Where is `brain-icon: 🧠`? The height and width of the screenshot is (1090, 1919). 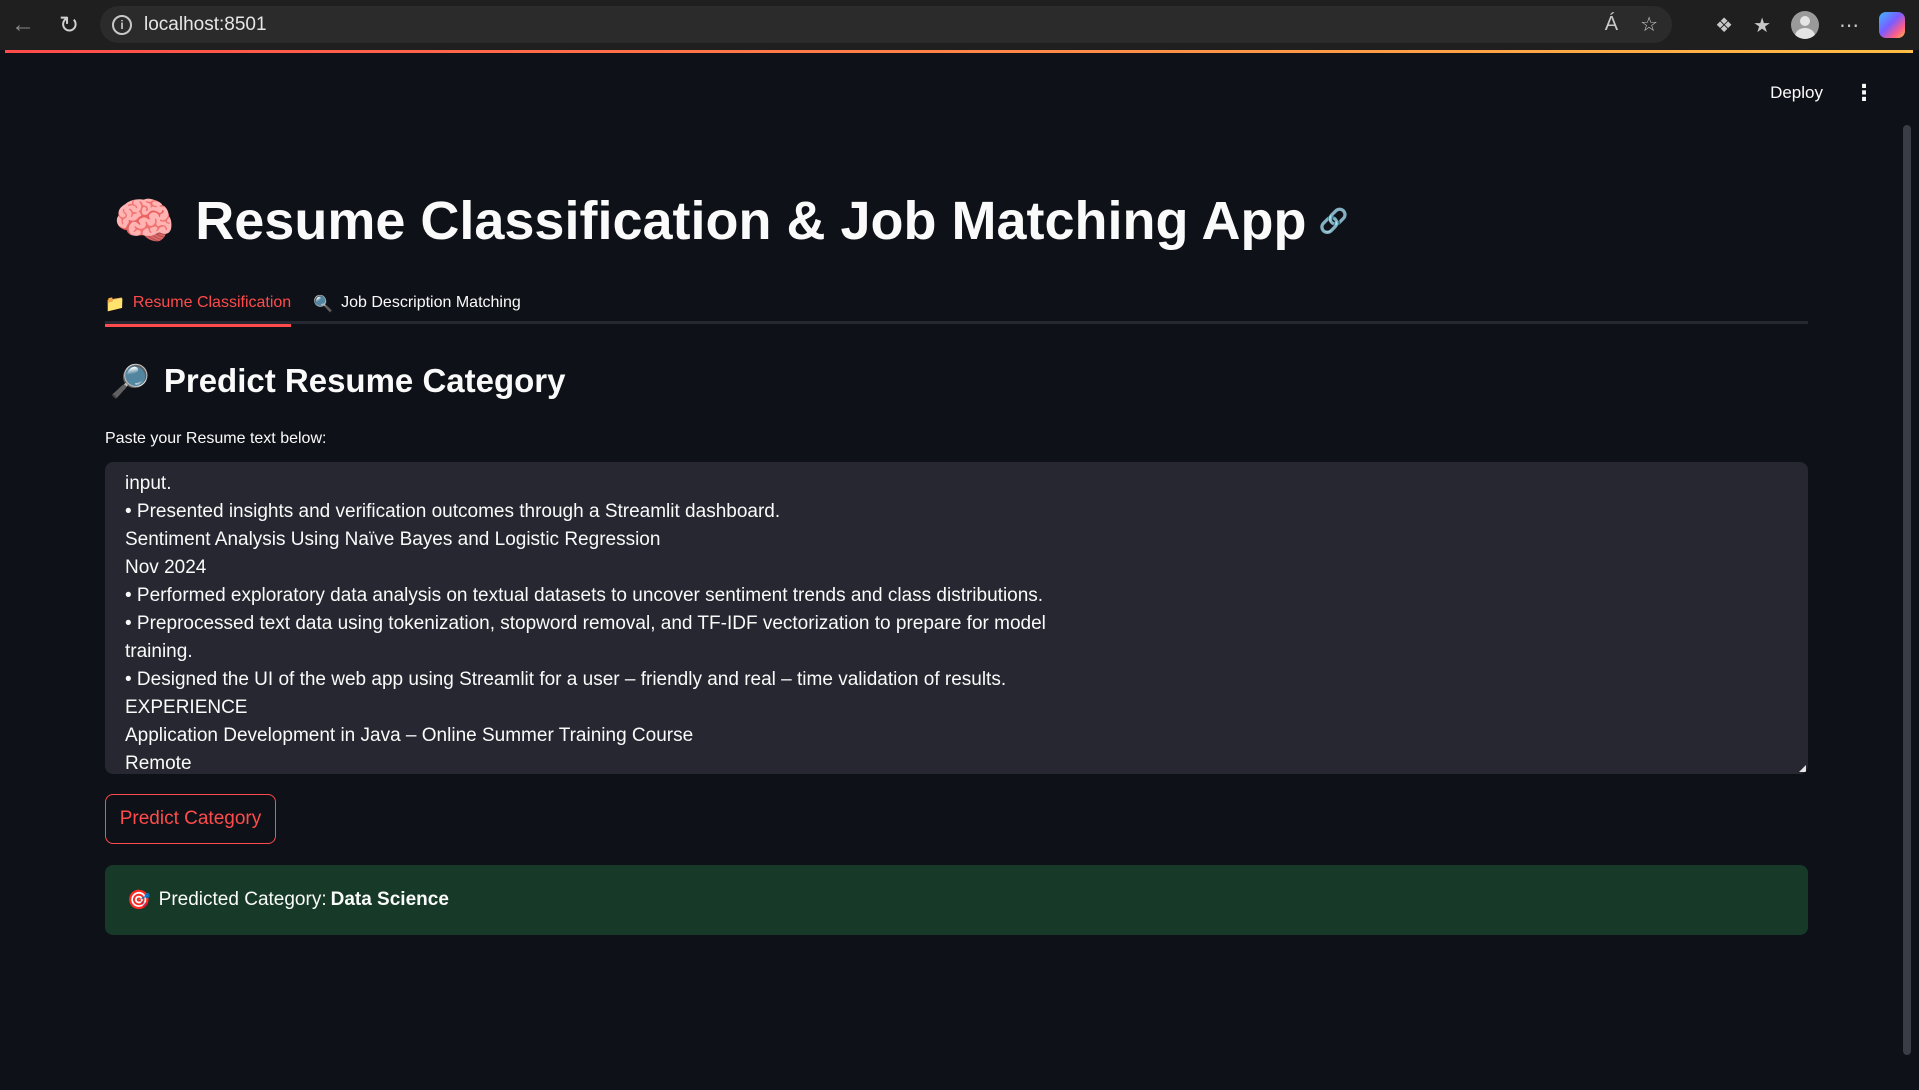
brain-icon: 🧠 is located at coordinates (144, 220).